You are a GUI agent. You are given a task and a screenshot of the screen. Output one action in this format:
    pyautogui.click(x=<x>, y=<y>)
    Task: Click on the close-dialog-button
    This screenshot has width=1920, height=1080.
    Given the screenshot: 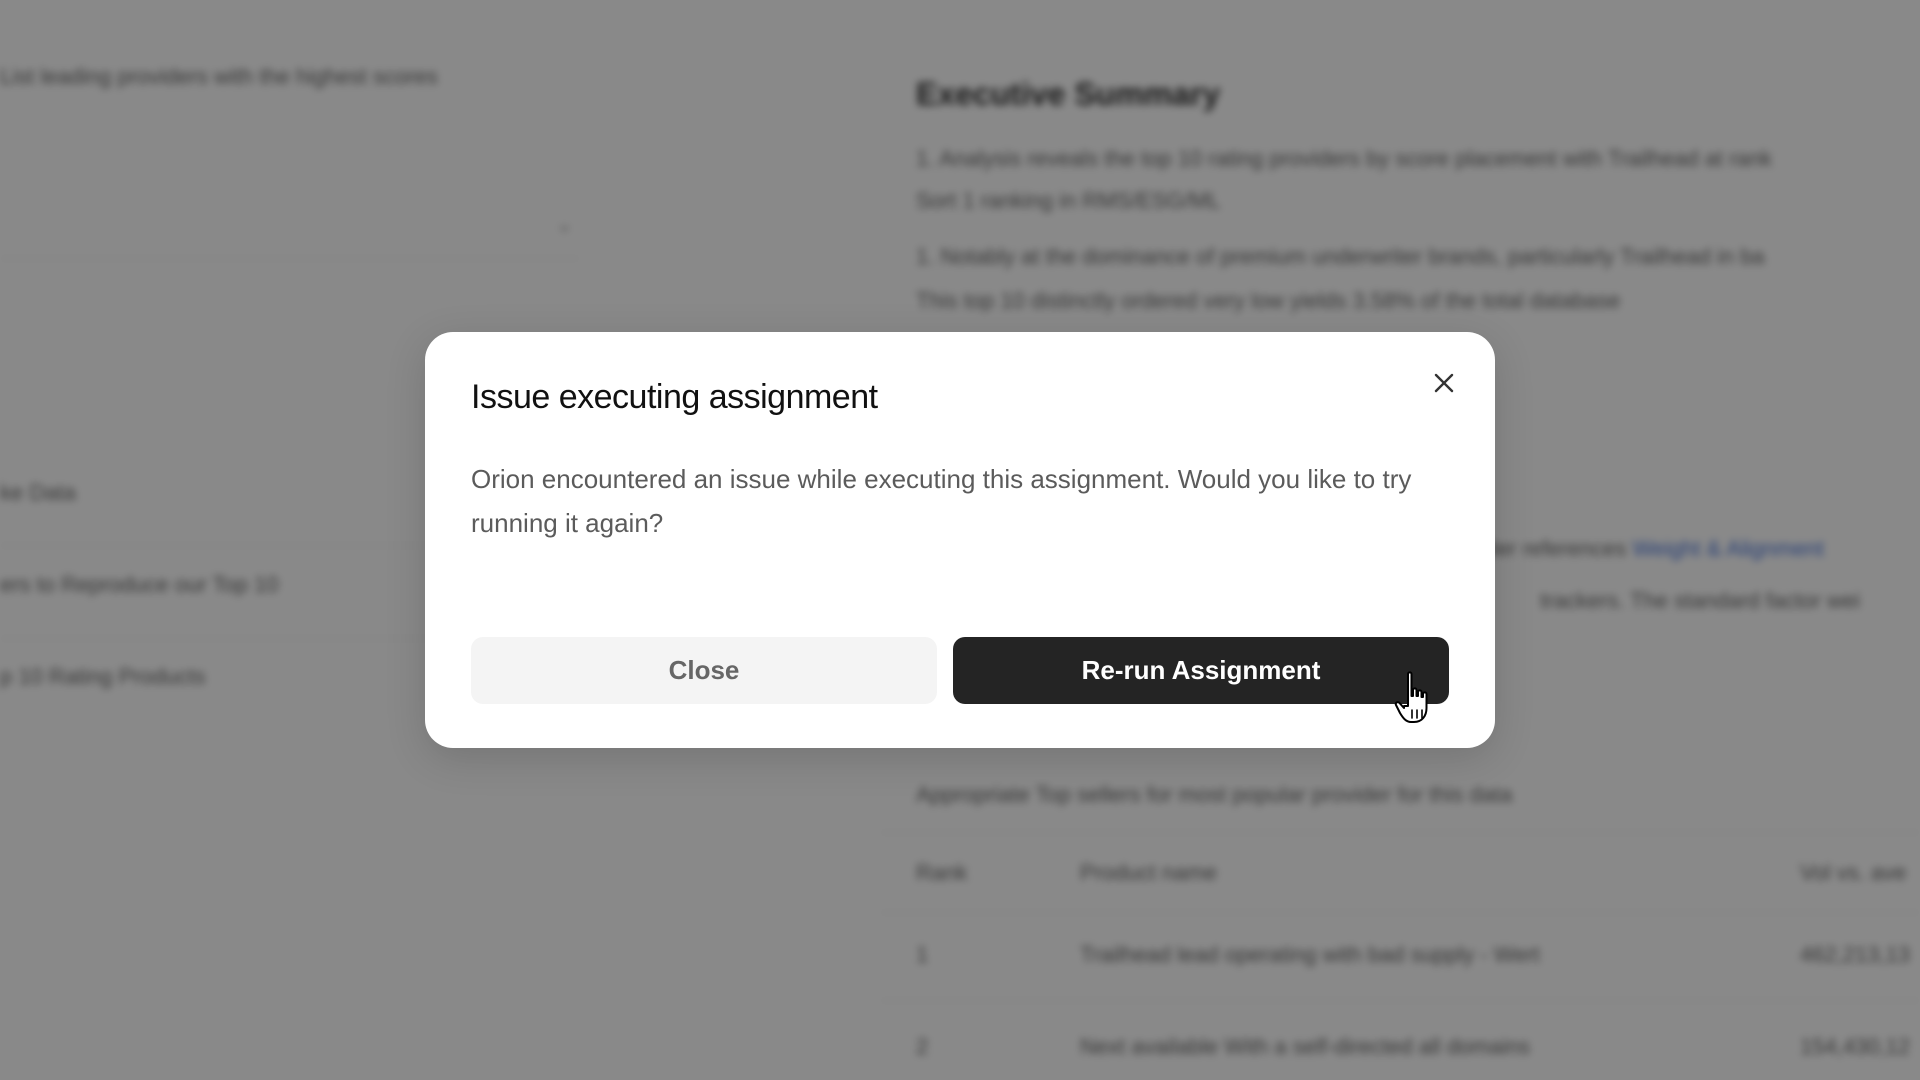 What is the action you would take?
    pyautogui.click(x=1444, y=383)
    